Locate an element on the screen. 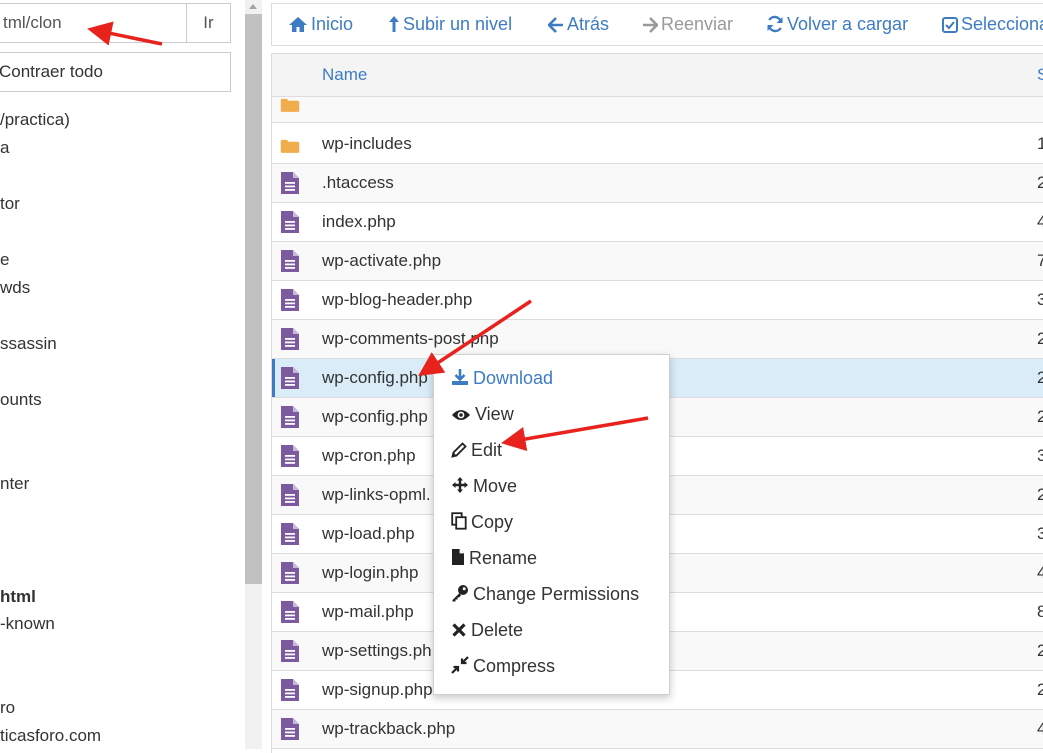  reload-label: Volver a cargar is located at coordinates (848, 24).